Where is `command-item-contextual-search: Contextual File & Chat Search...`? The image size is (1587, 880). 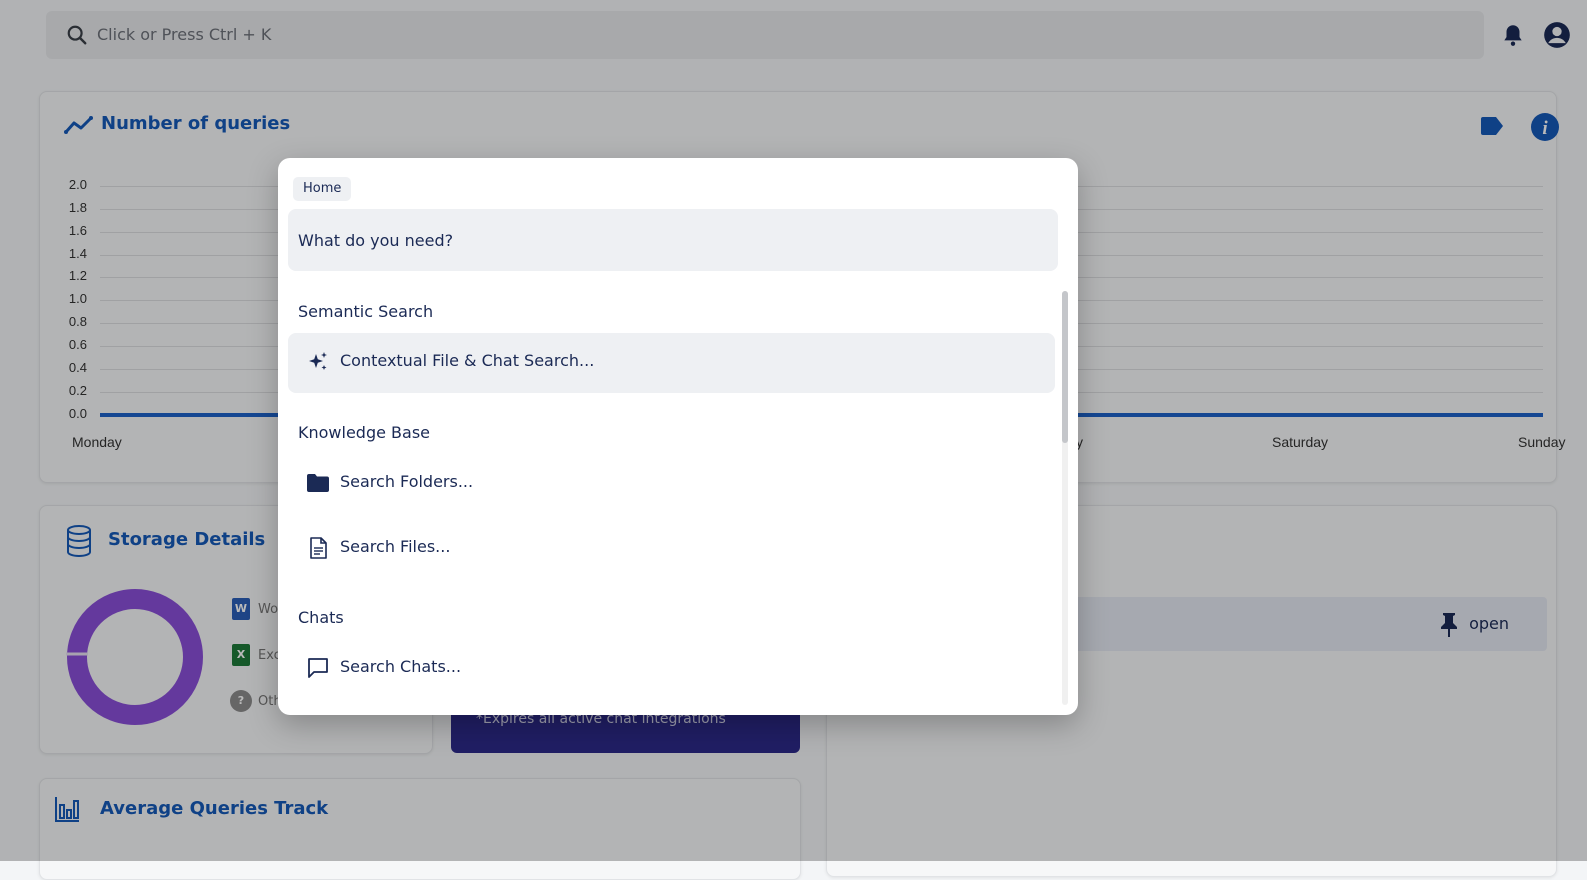
command-item-contextual-search: Contextual File & Chat Search... is located at coordinates (671, 363).